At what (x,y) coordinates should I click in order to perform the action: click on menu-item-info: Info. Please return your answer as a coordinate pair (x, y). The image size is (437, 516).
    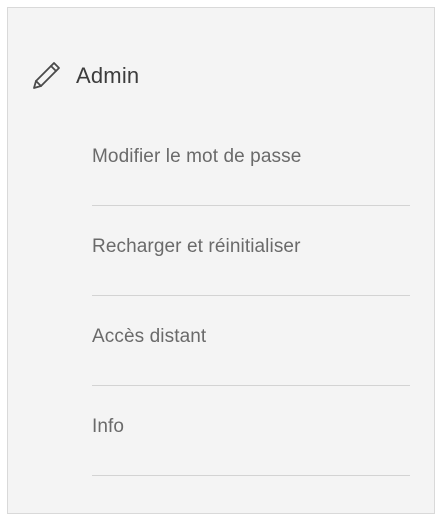
    Looking at the image, I should click on (251, 431).